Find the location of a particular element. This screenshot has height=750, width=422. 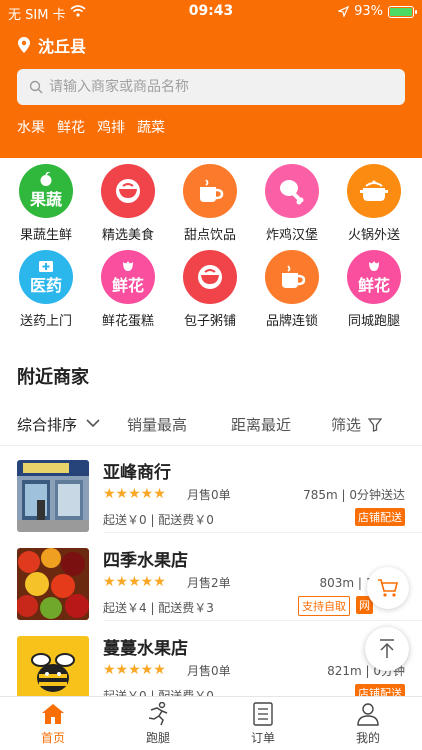

map-pin-icon is located at coordinates (24, 45).